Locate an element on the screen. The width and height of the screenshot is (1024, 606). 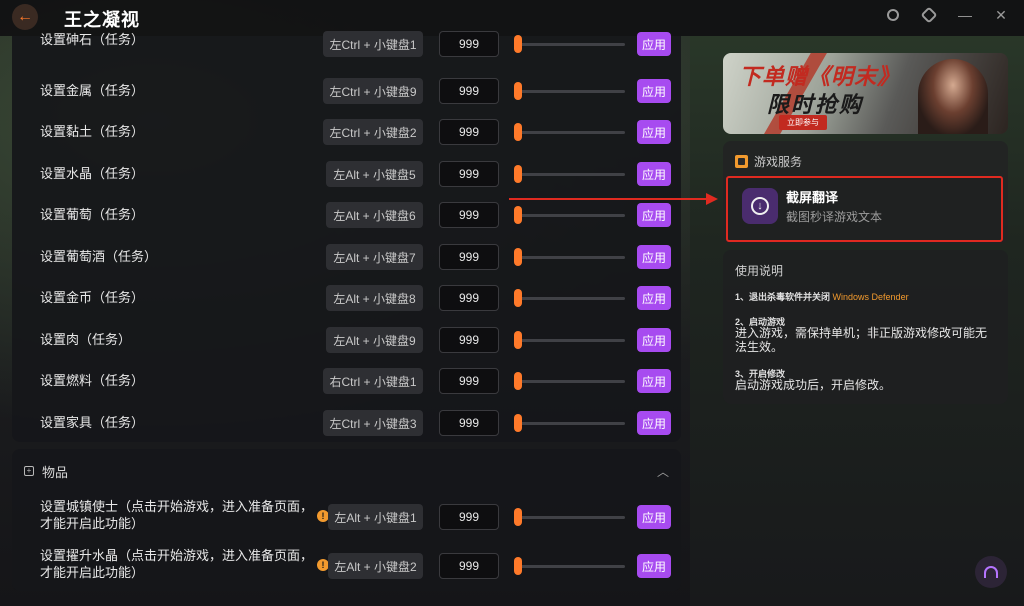
screenshot-translate-card: ↓ 截屏翻译 截图秒译游戏文本 is located at coordinates (864, 209).